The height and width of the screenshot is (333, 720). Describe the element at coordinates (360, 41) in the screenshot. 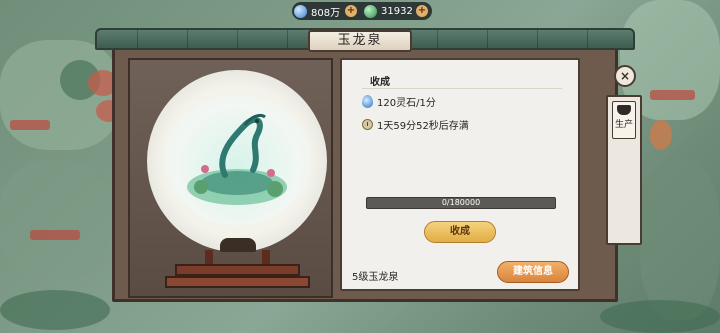

I see `building-title: 玉龙泉` at that location.